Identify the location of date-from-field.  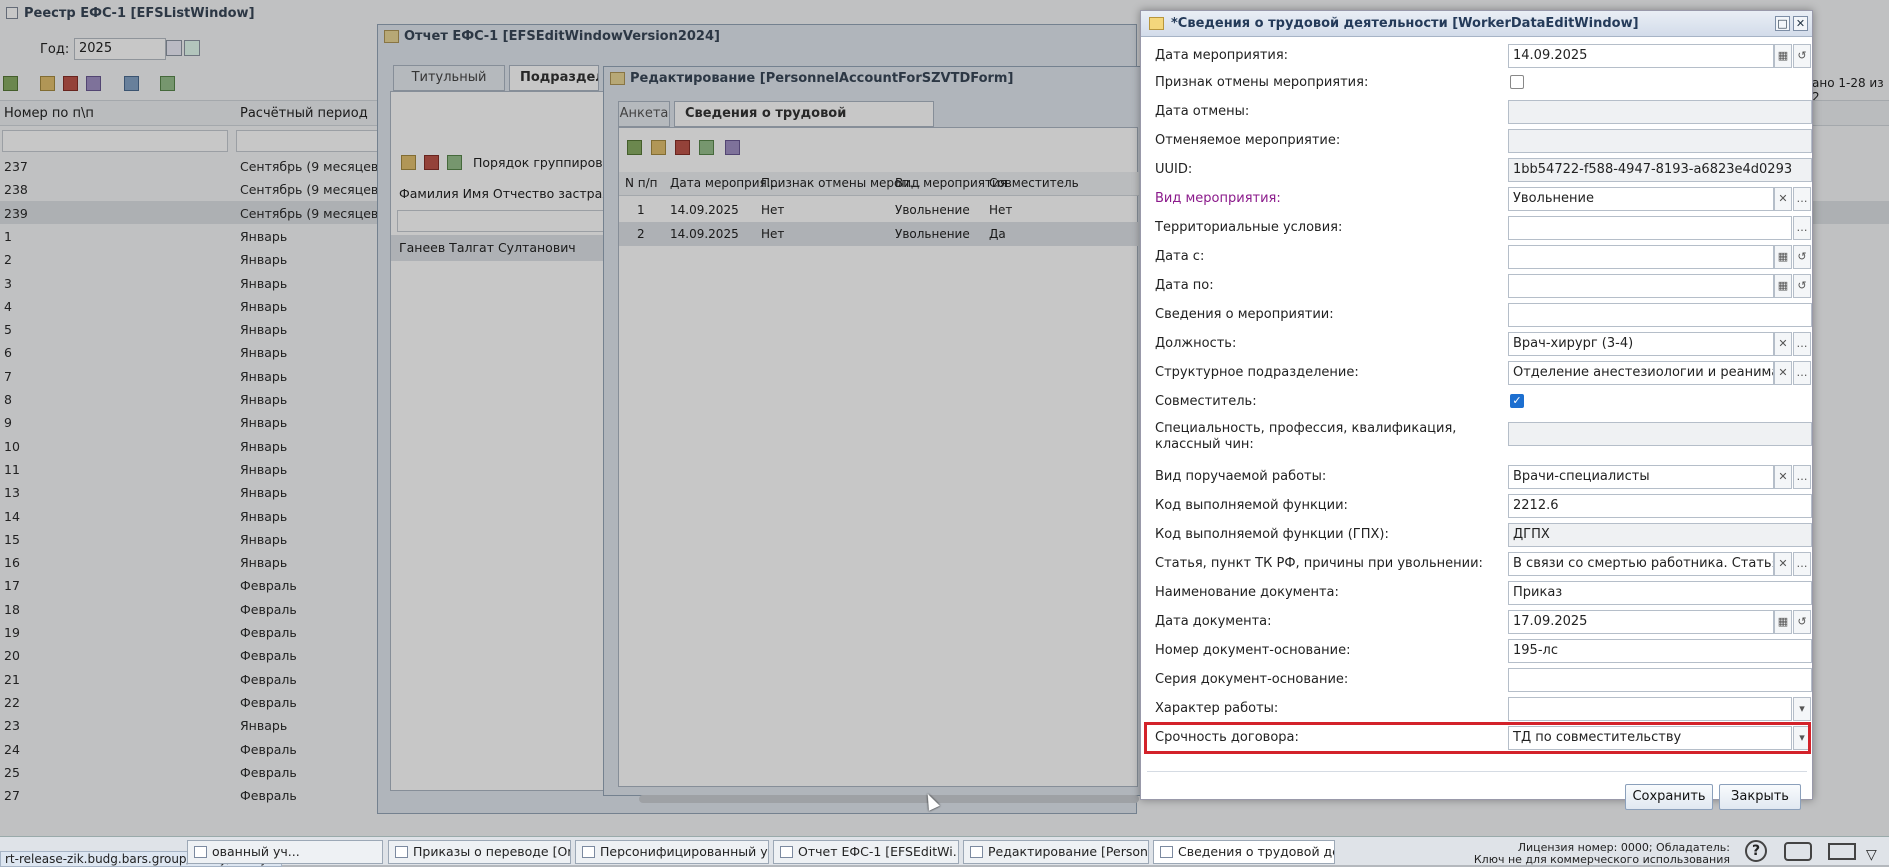
(1641, 257).